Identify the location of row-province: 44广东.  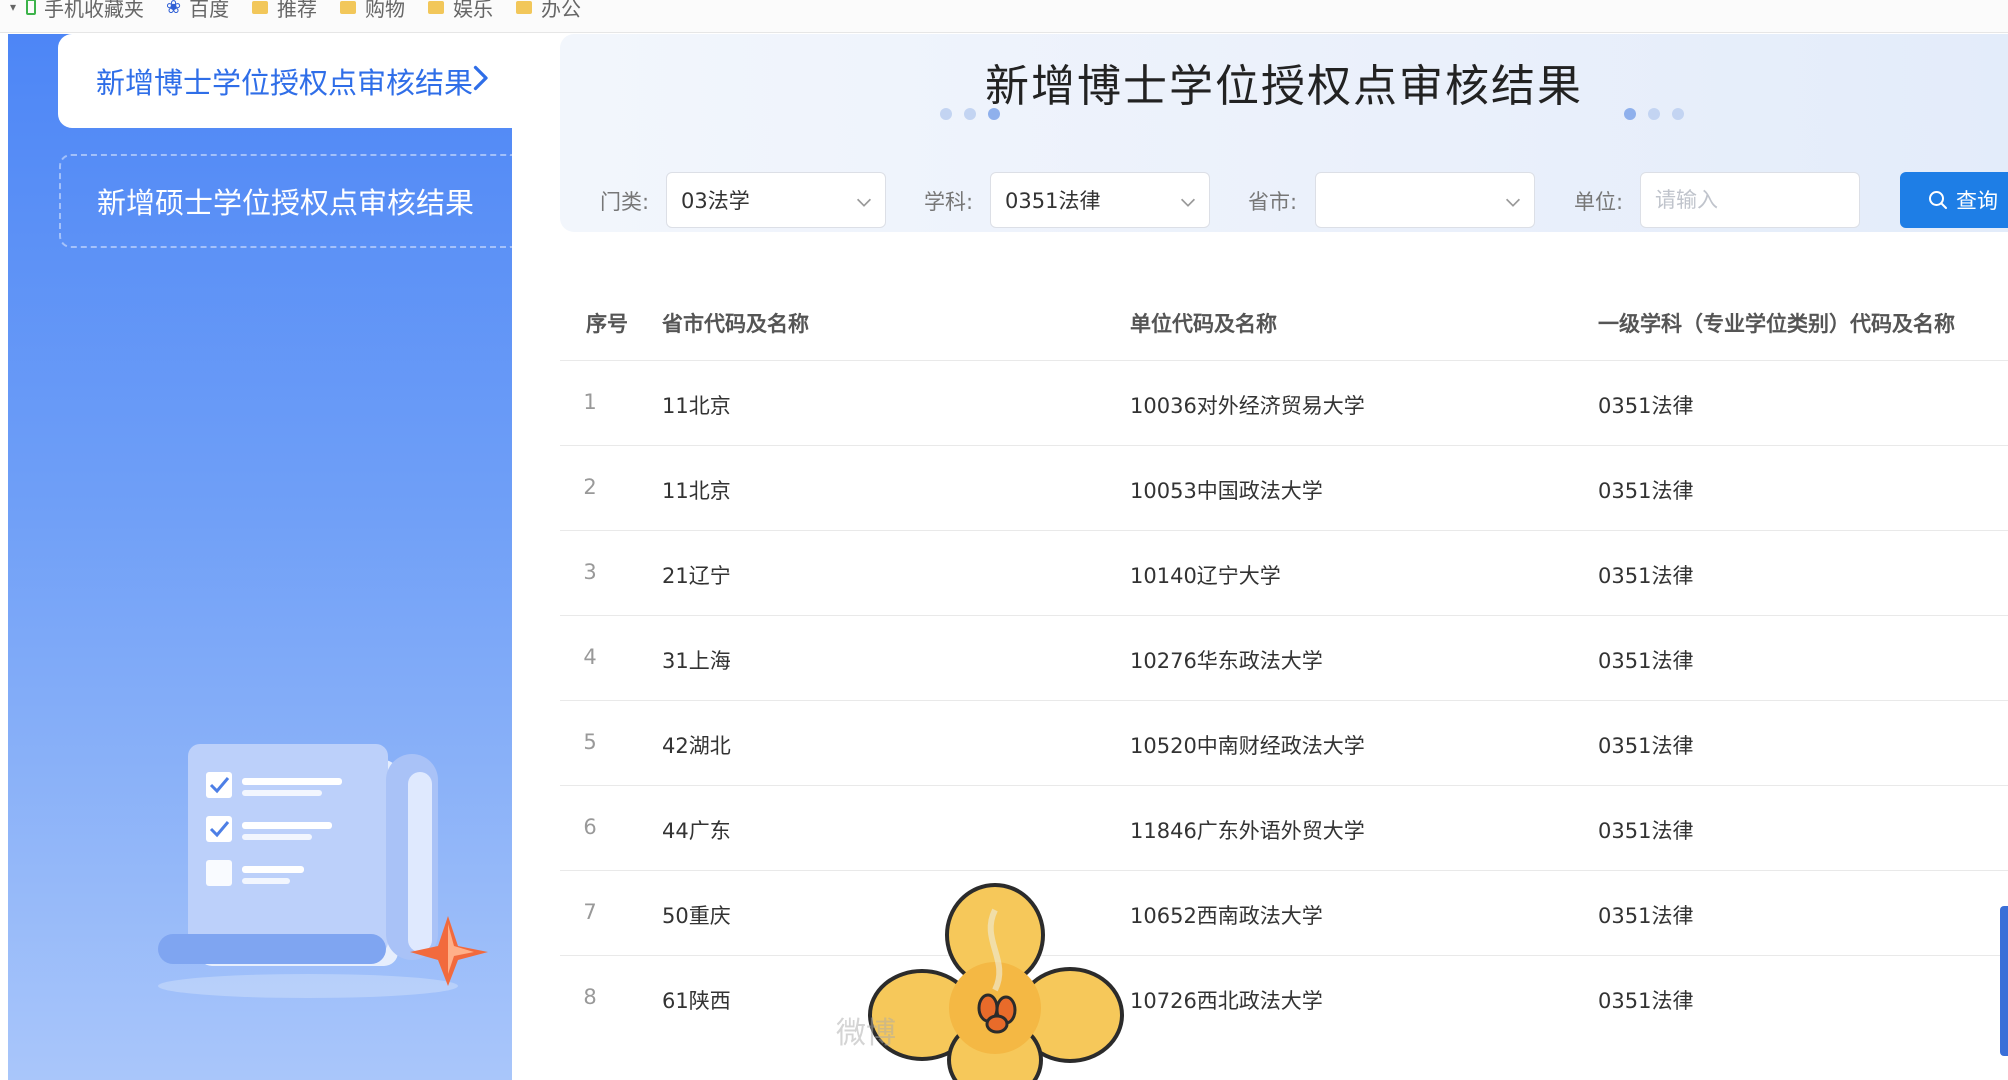
(696, 831).